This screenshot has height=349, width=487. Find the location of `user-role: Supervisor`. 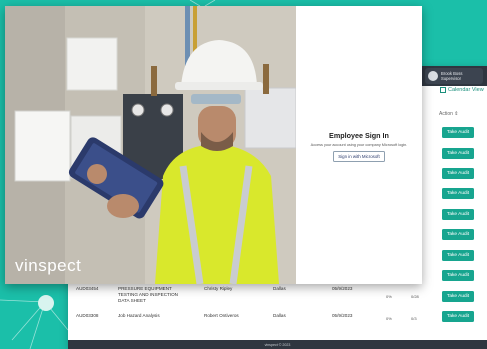

user-role: Supervisor is located at coordinates (451, 78).